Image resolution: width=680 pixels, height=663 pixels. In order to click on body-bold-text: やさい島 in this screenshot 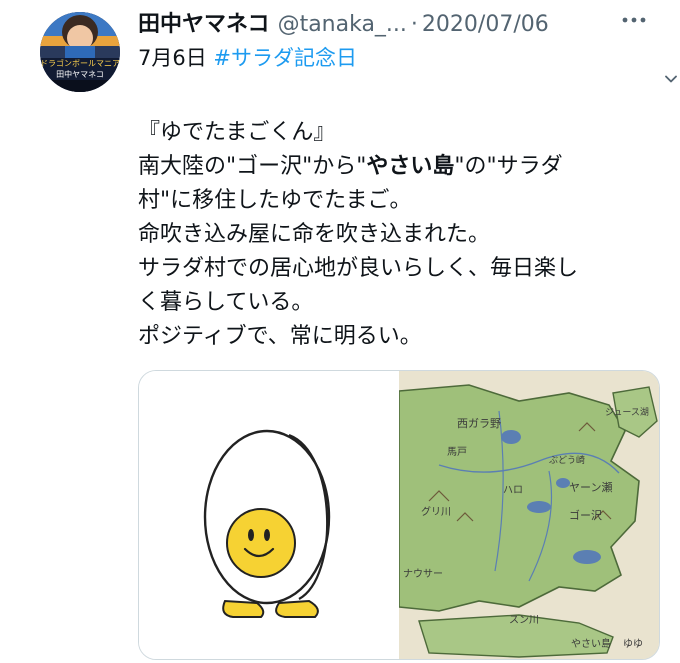, I will do `click(410, 166)`.